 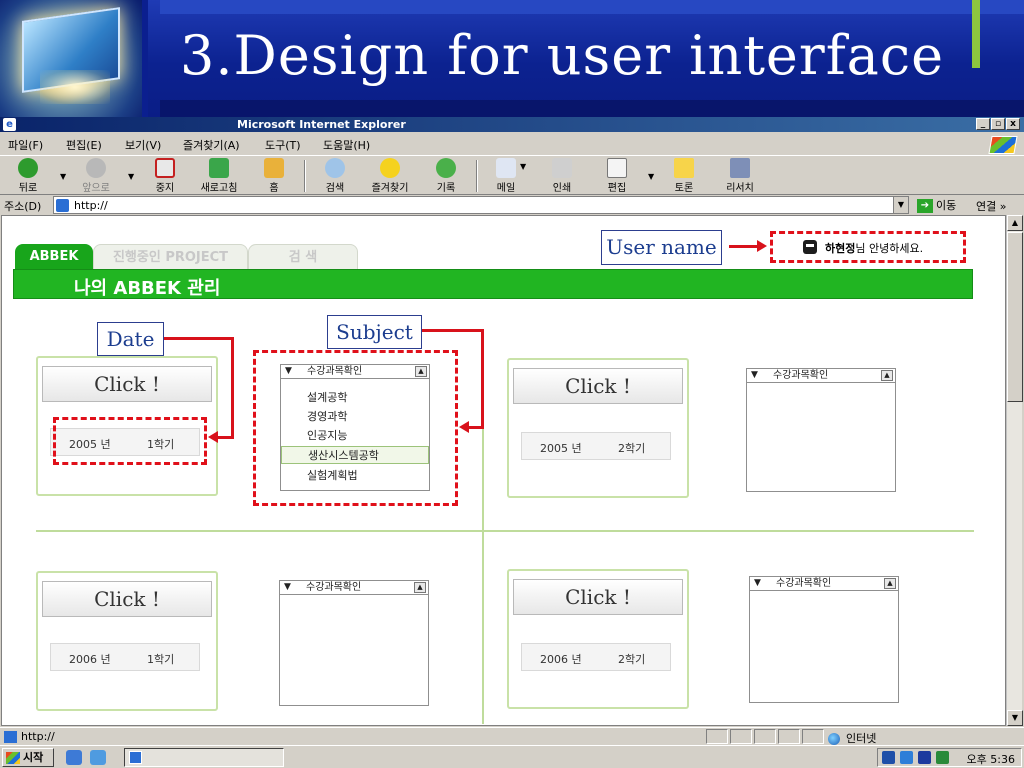 I want to click on go-arrow-icon: ➔, so click(x=925, y=206).